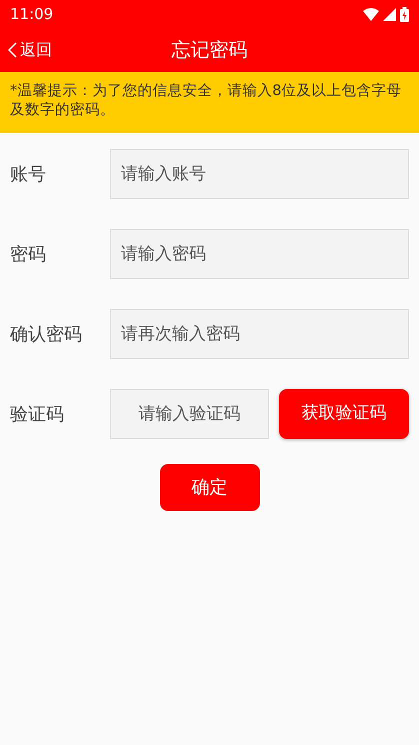 The image size is (419, 745). Describe the element at coordinates (404, 14) in the screenshot. I see `battery-icon` at that location.